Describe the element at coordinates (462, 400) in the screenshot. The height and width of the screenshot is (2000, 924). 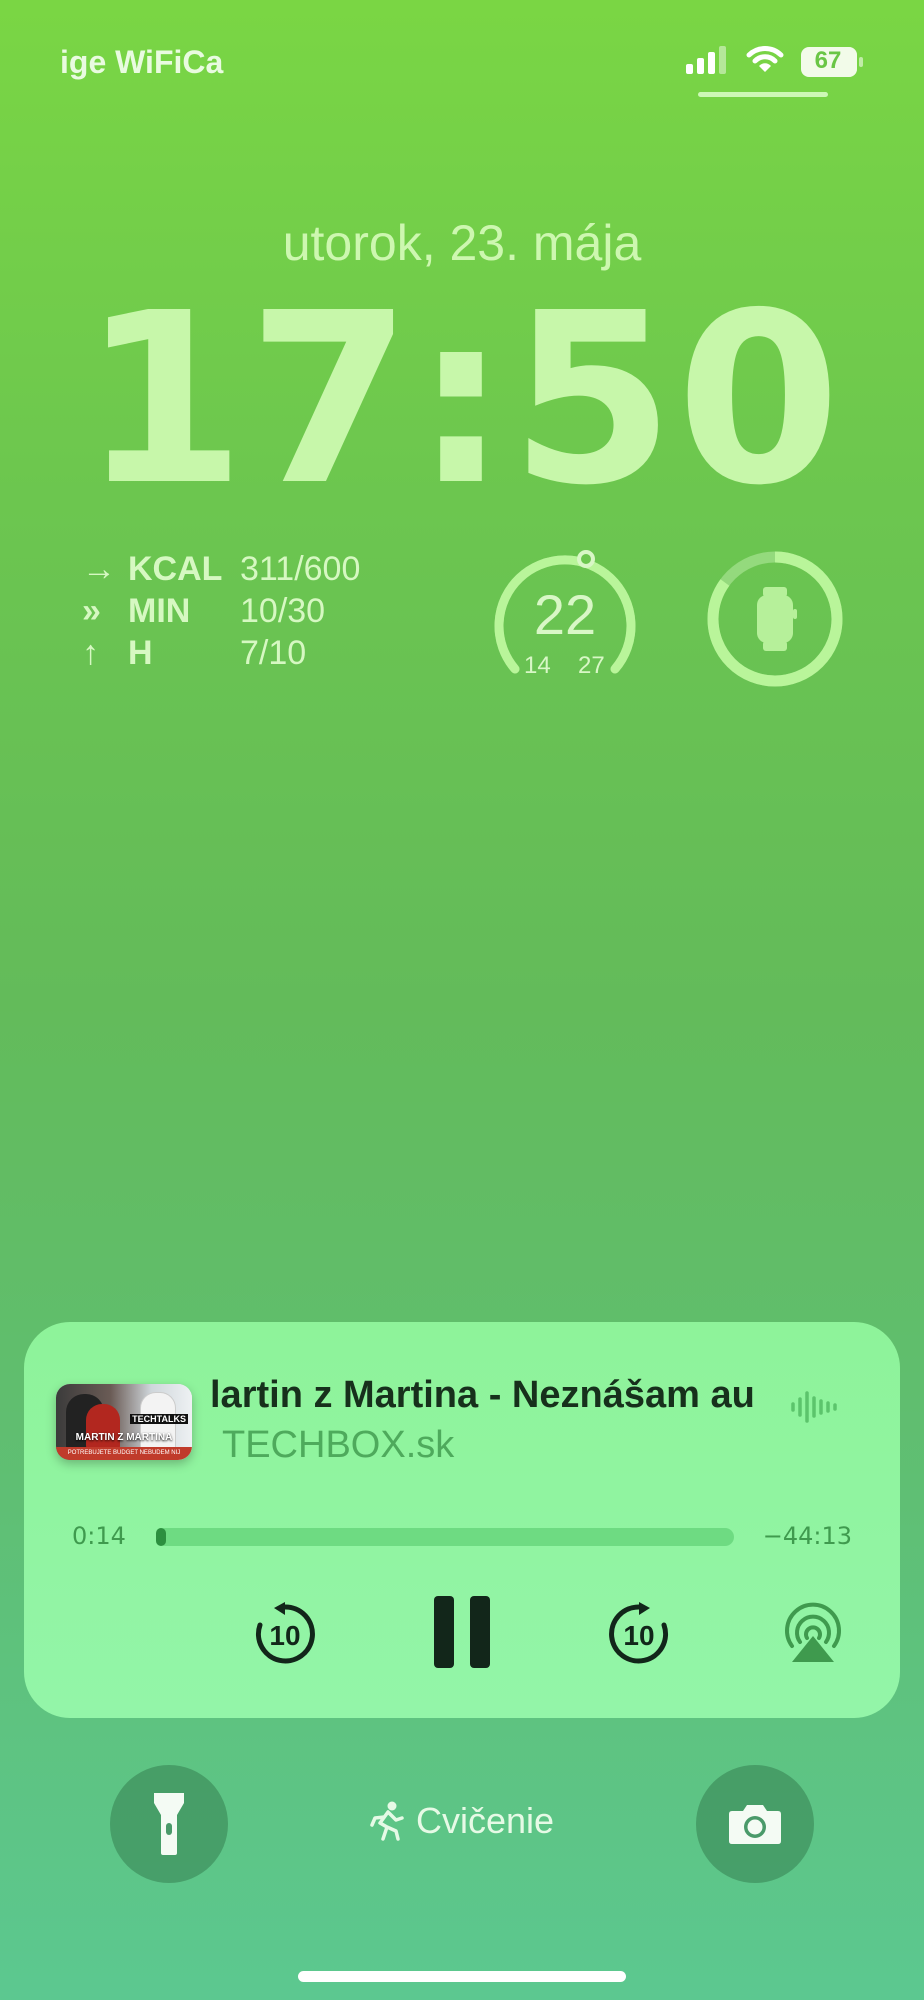
I see `lock-time: 17:50` at that location.